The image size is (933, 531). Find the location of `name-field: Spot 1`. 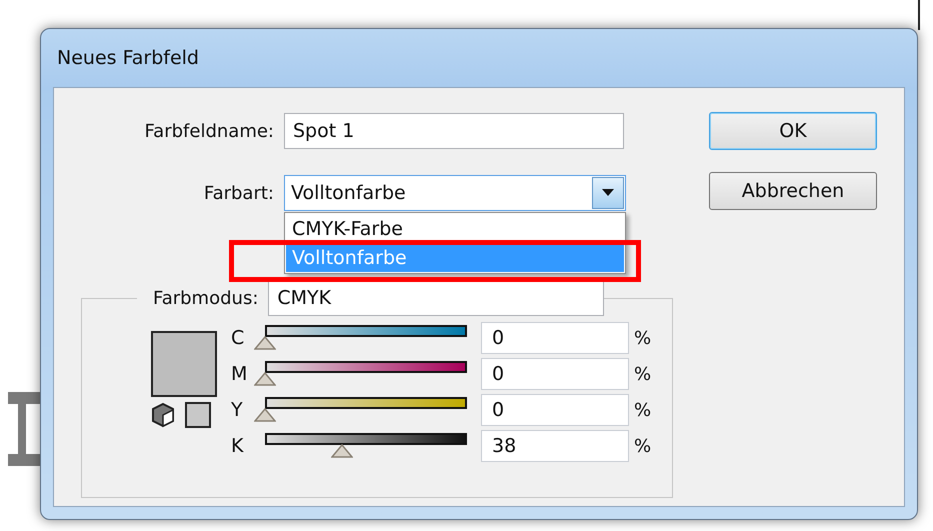

name-field: Spot 1 is located at coordinates (454, 131).